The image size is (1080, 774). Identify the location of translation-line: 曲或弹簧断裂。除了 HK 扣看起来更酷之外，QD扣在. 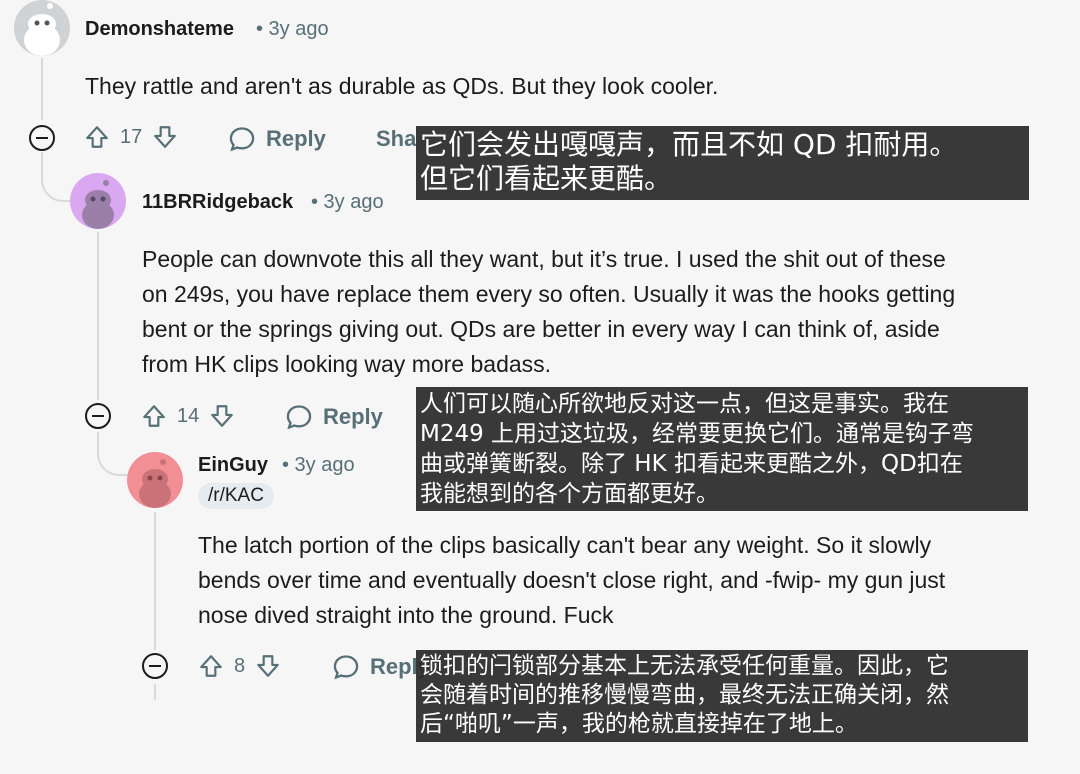
(691, 464).